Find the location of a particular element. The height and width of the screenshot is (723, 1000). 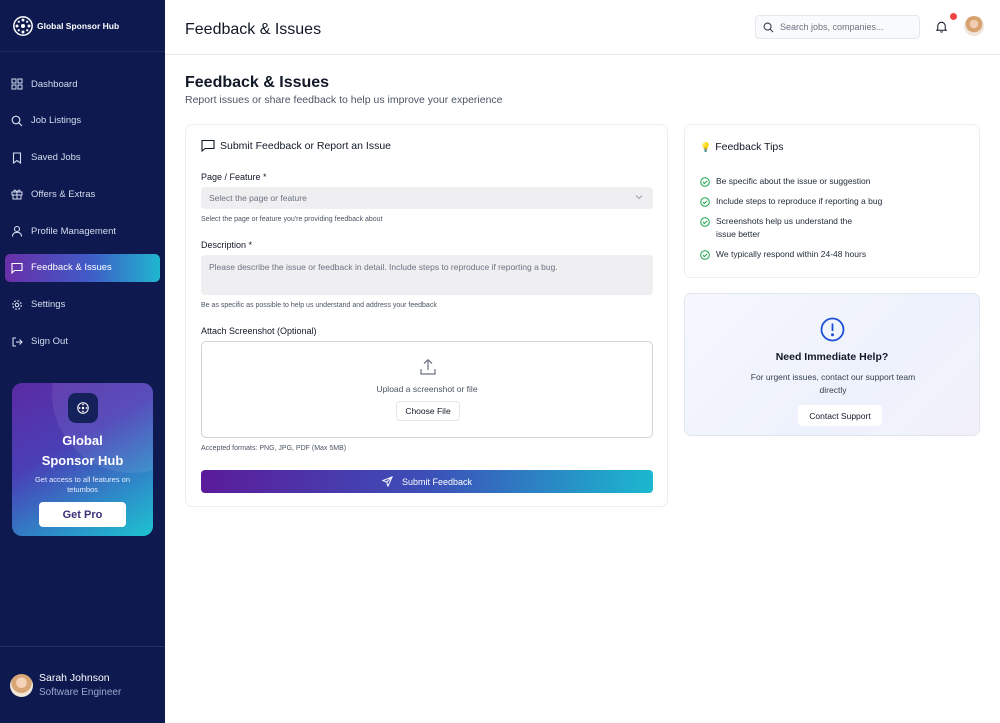

gift-icon is located at coordinates (17, 194).